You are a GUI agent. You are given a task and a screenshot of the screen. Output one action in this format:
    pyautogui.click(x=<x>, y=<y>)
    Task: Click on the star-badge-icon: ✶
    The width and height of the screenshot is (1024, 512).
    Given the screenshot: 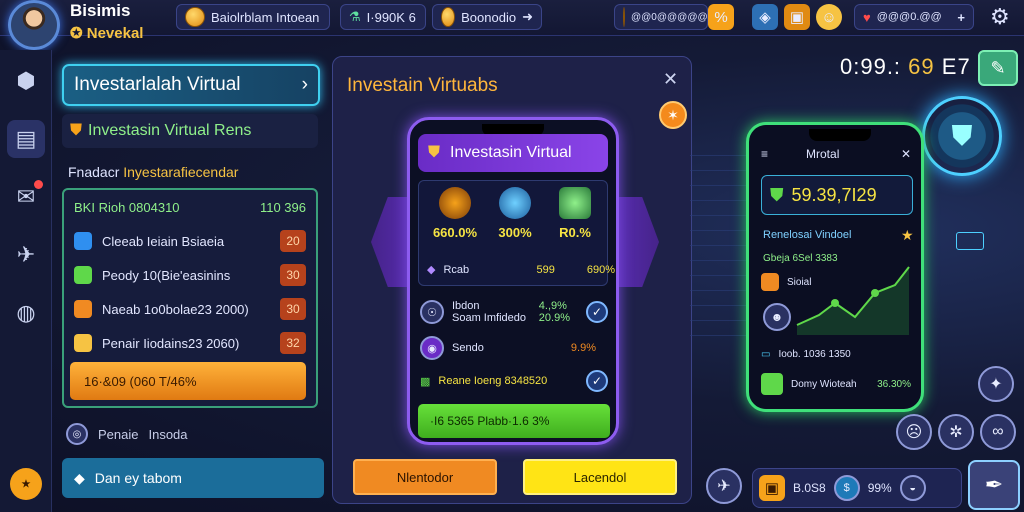 What is the action you would take?
    pyautogui.click(x=673, y=115)
    